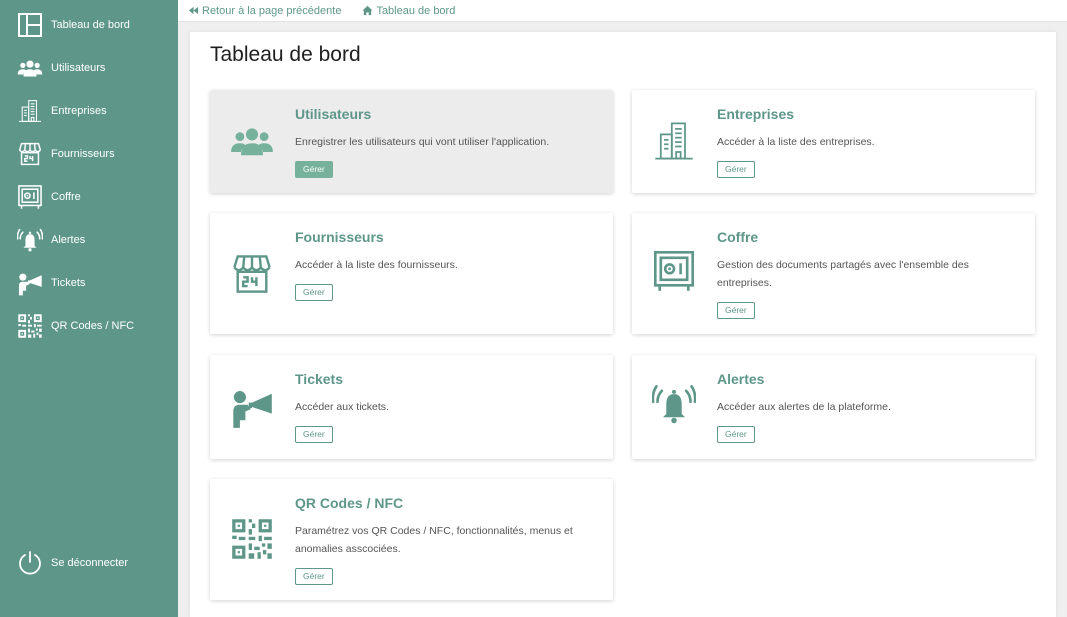  I want to click on card-title: Fournisseurs, so click(339, 237).